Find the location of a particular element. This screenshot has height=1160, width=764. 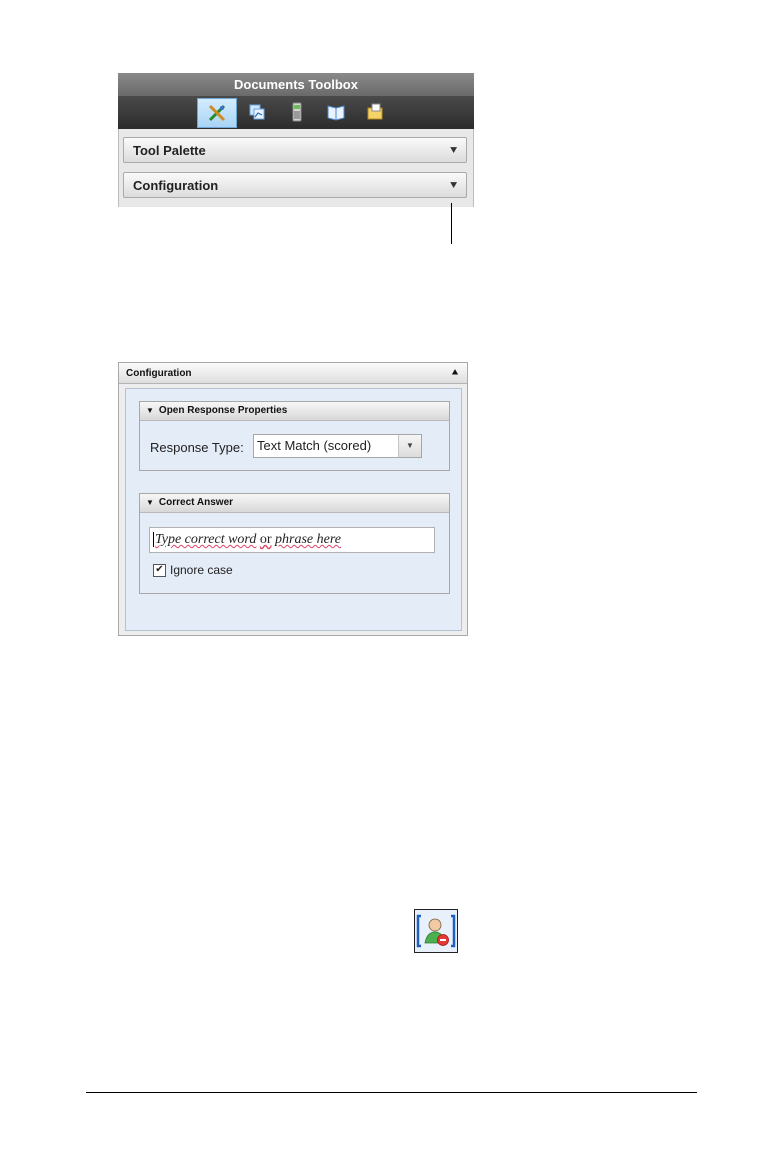

open-response-properties-header: ▼ Open Response Properties is located at coordinates (294, 411).